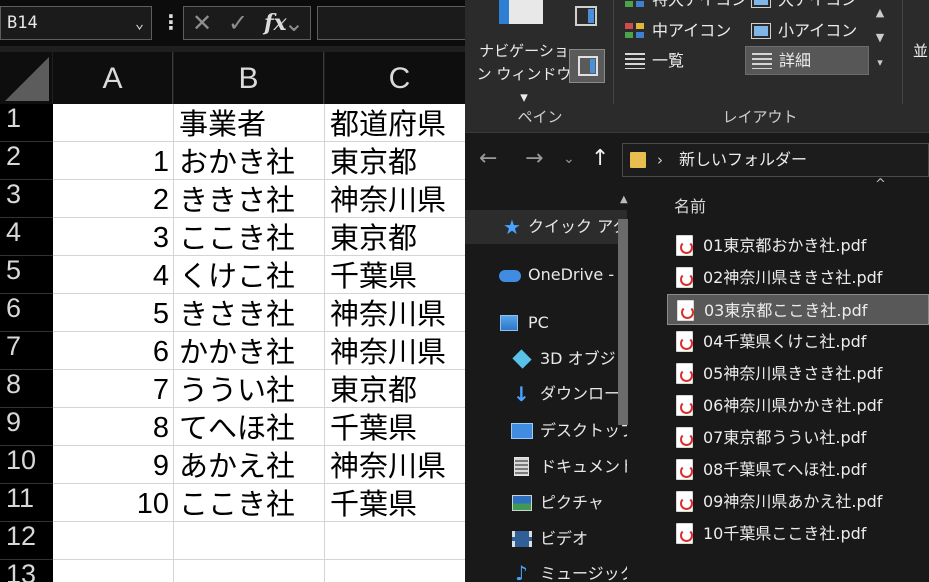 The width and height of the screenshot is (929, 582). Describe the element at coordinates (600, 159) in the screenshot. I see `up-arrow-icon: ↑` at that location.